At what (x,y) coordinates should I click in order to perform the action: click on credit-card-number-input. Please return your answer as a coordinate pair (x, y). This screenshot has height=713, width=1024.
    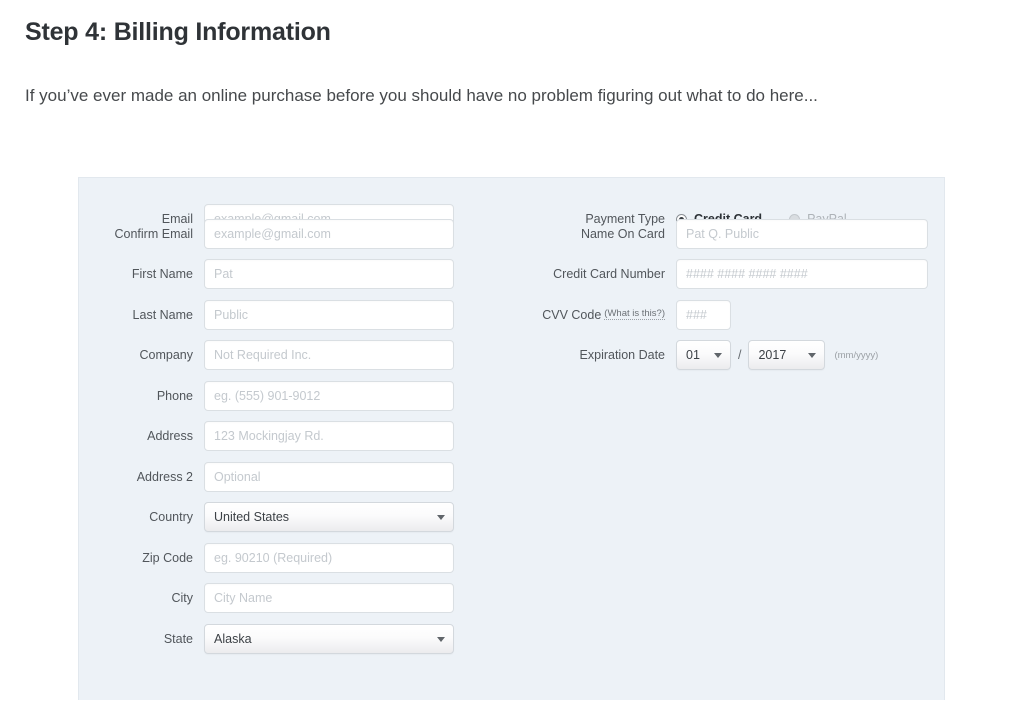
    Looking at the image, I should click on (802, 274).